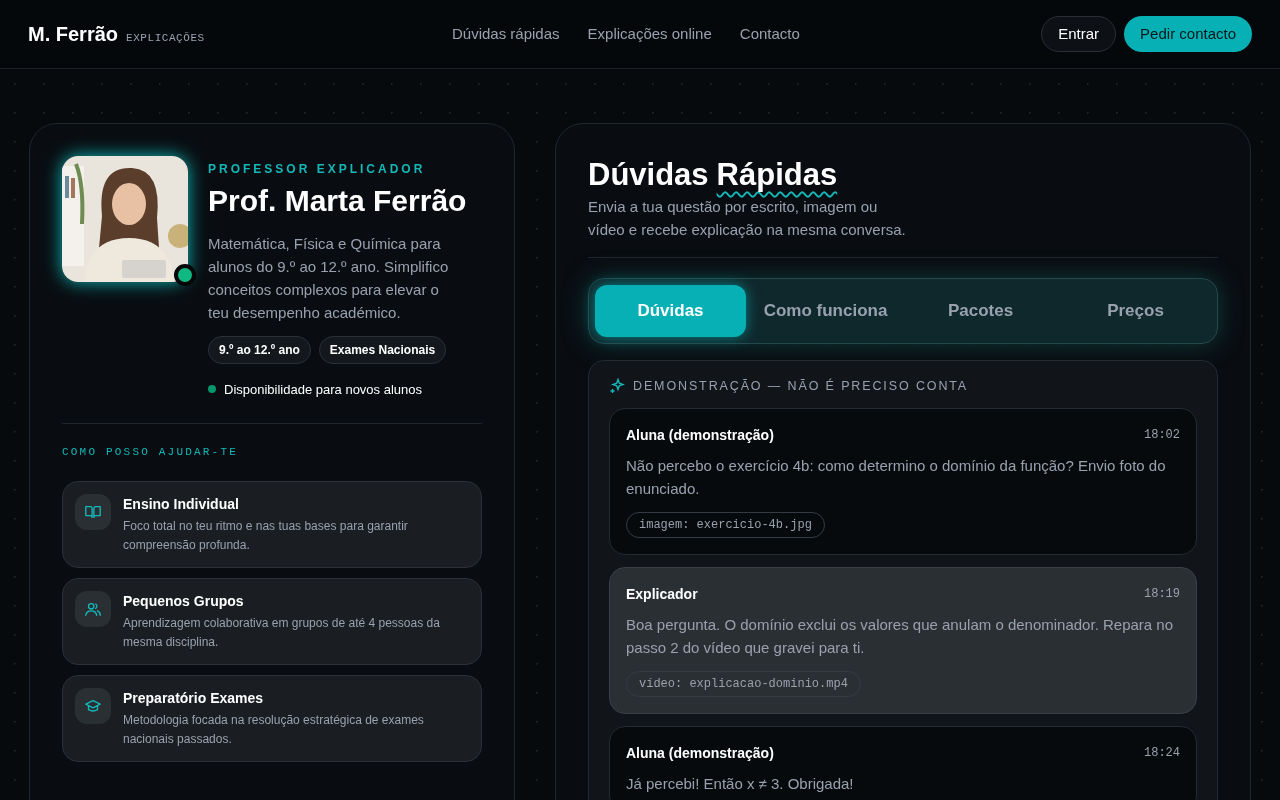 The image size is (1280, 800). Describe the element at coordinates (323, 389) in the screenshot. I see `availability-text: Disponibilidade para novos alunos` at that location.